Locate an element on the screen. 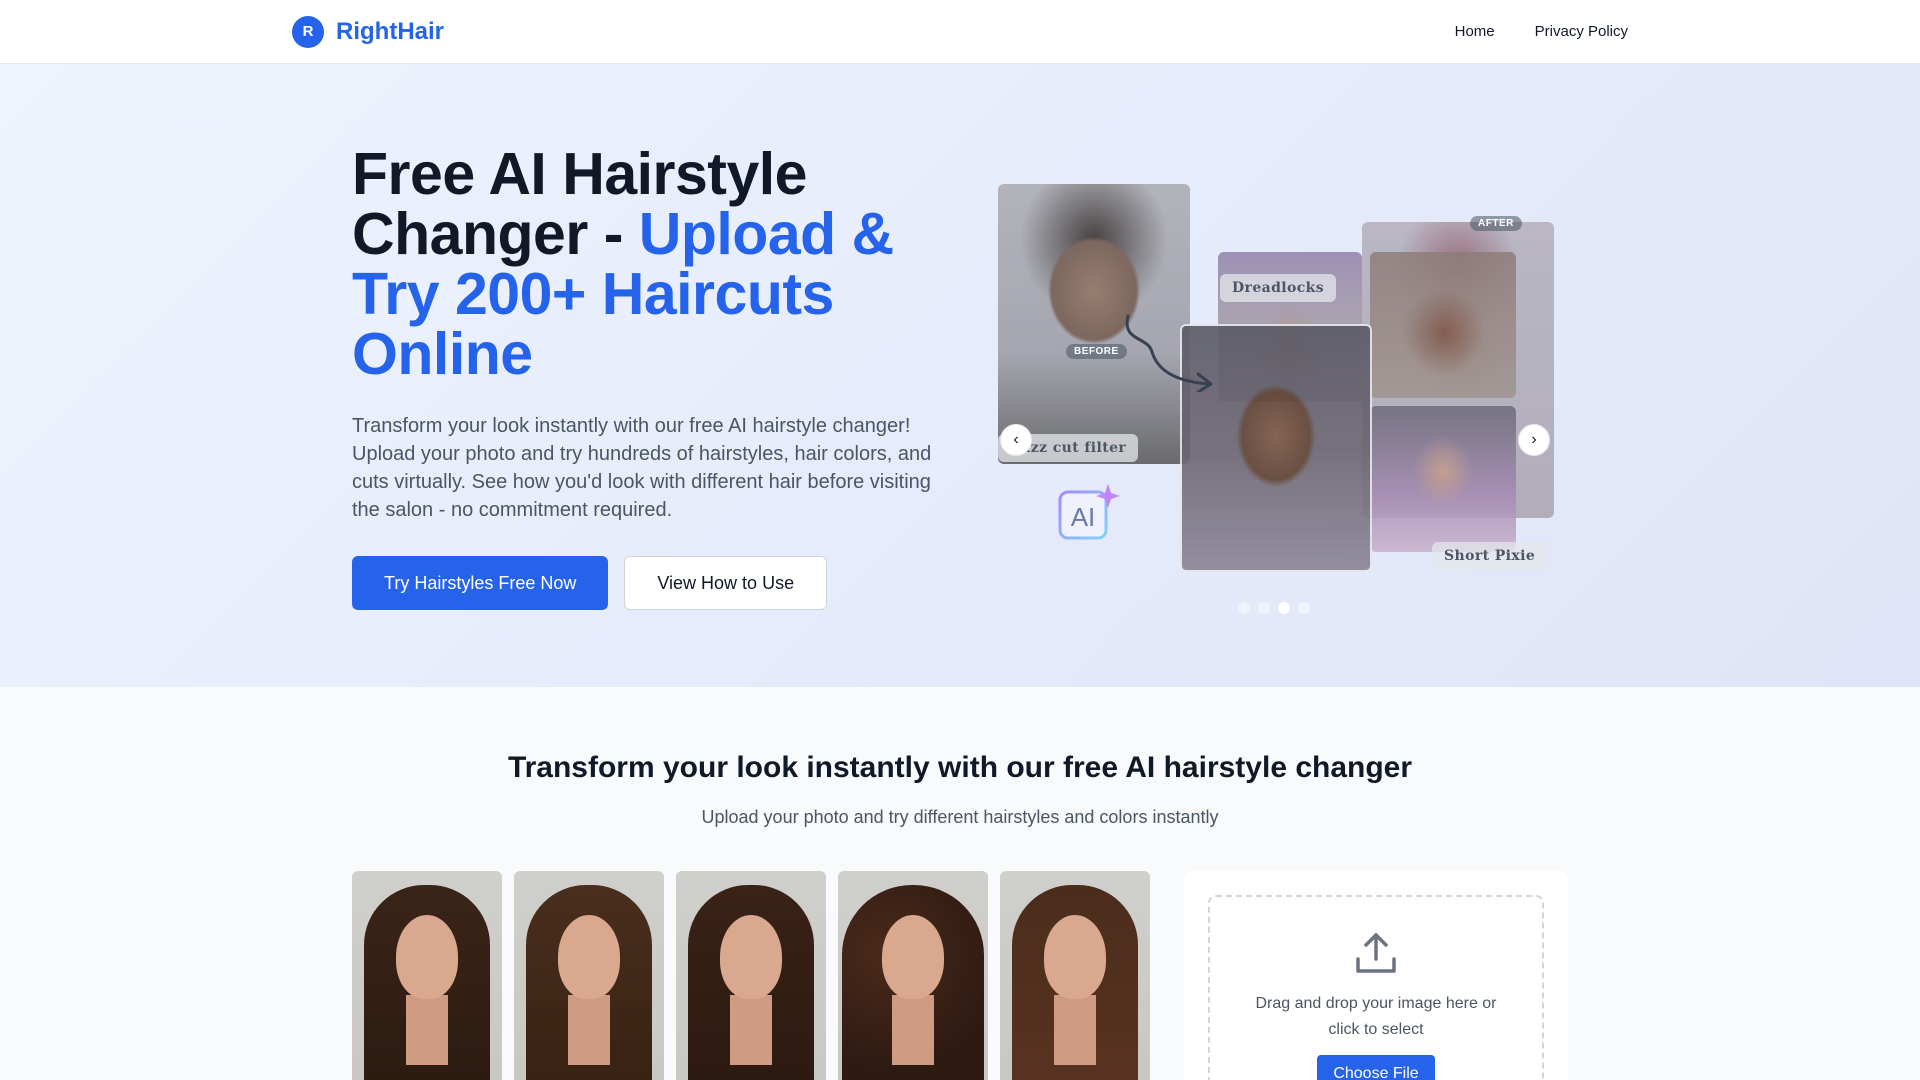 This screenshot has width=1920, height=1080. nav-link-privacy-policy: Privacy Policy is located at coordinates (1581, 31).